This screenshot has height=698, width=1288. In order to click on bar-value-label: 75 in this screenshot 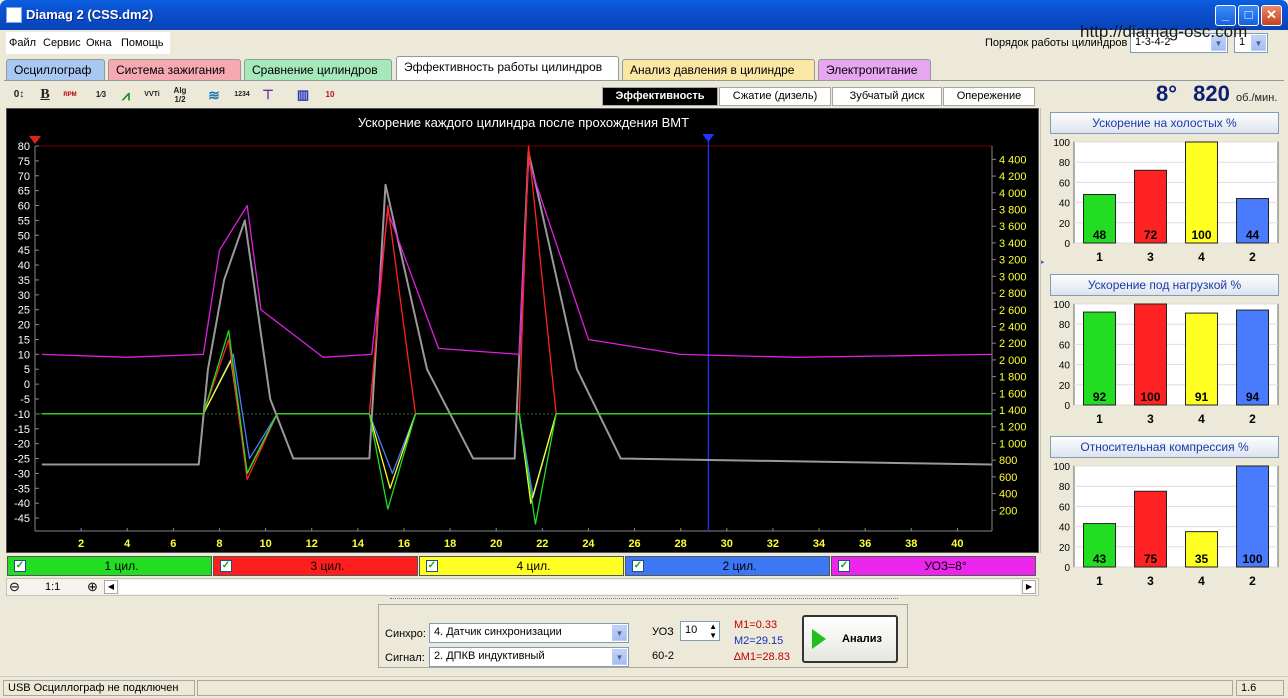, I will do `click(1151, 559)`.